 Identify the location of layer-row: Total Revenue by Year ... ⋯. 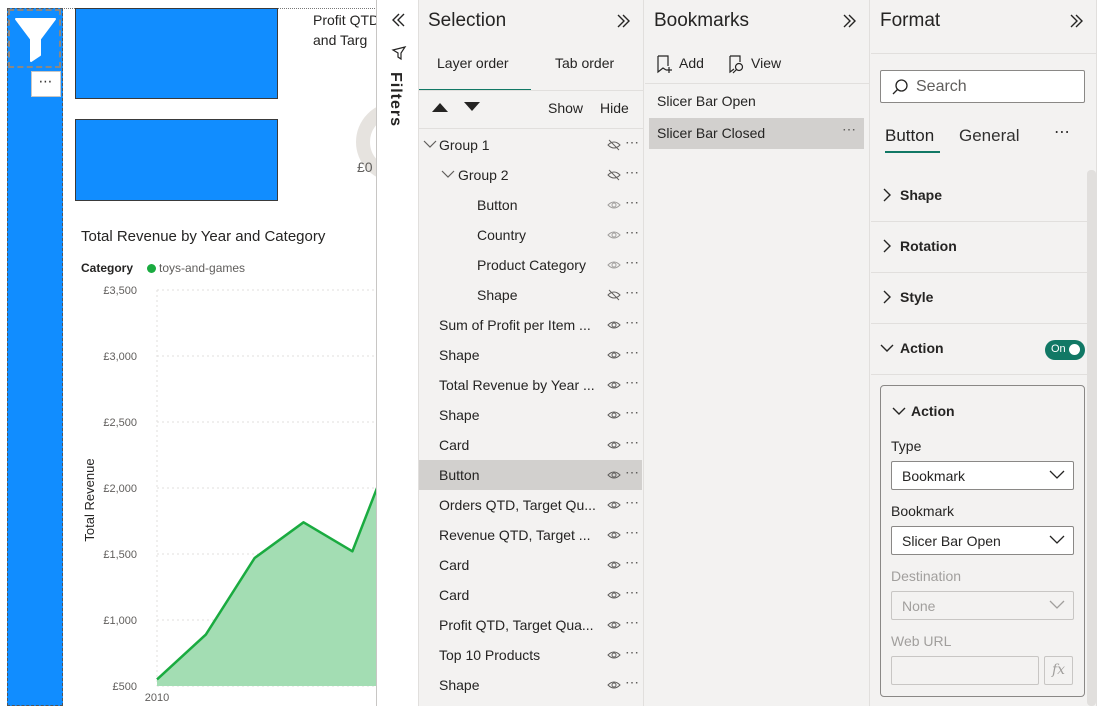
(530, 385).